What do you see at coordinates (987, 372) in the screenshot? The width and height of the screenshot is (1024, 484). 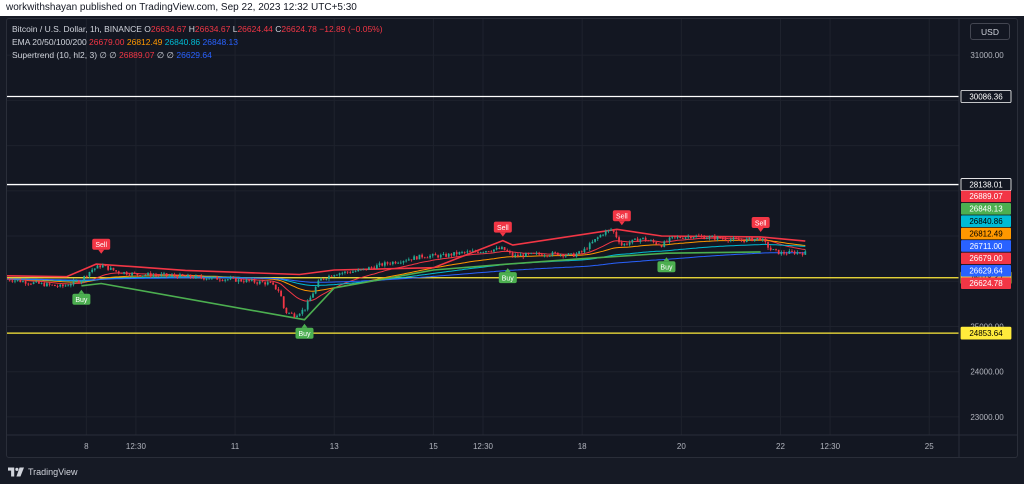 I see `y-tick-label: 24000.00` at bounding box center [987, 372].